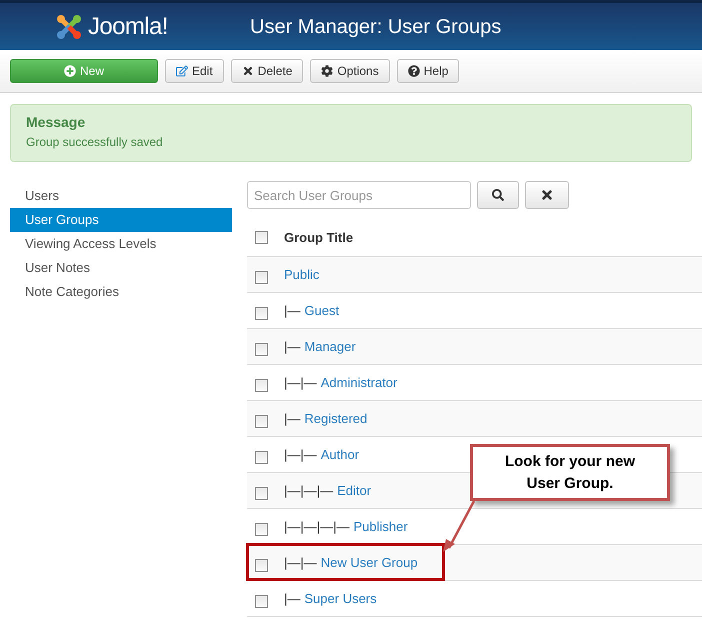 The width and height of the screenshot is (702, 631). What do you see at coordinates (84, 71) in the screenshot?
I see `toolbar-button: New` at bounding box center [84, 71].